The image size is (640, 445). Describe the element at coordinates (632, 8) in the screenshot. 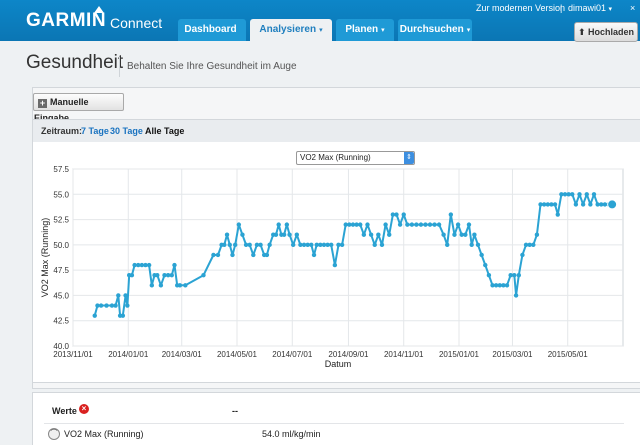

I see `close-icon: ×` at that location.